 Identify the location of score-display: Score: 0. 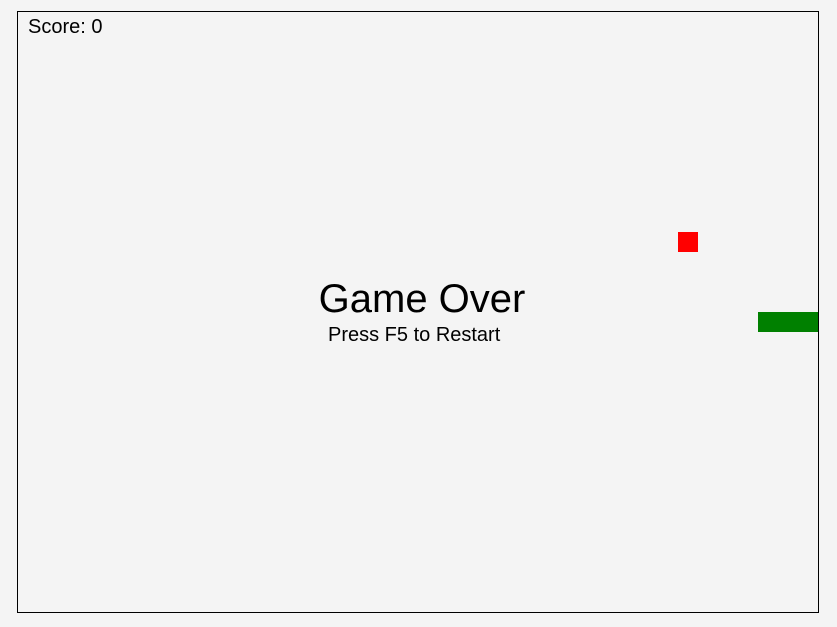
(65, 27).